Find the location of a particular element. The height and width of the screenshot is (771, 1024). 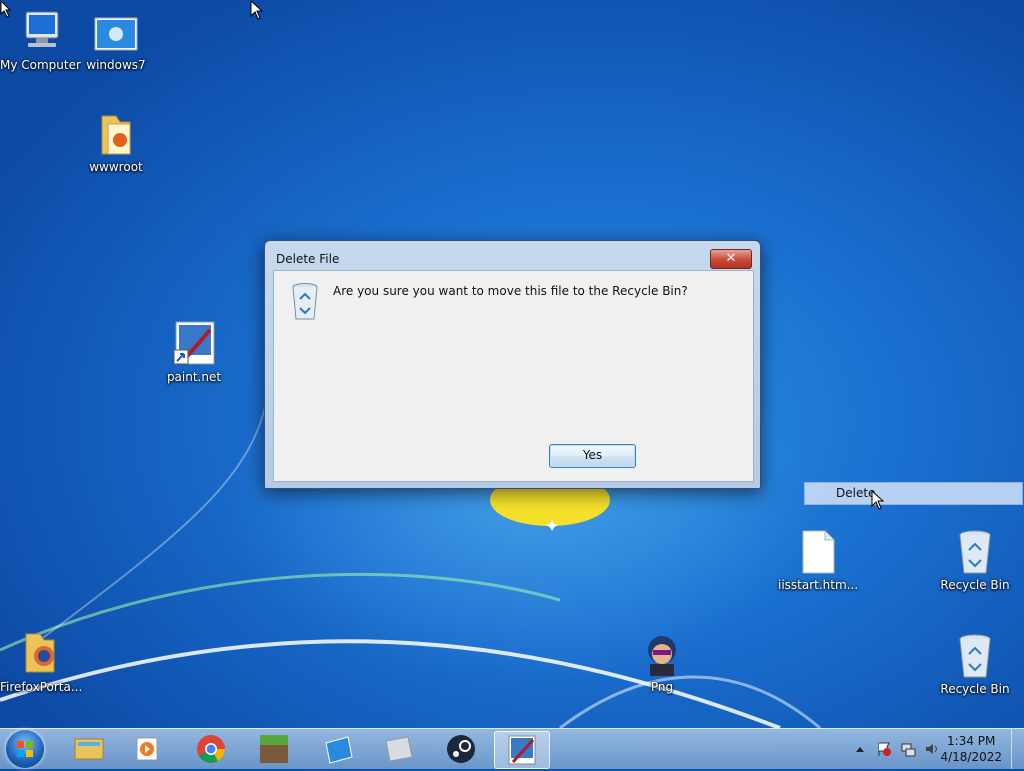

steam-icon is located at coordinates (461, 749).